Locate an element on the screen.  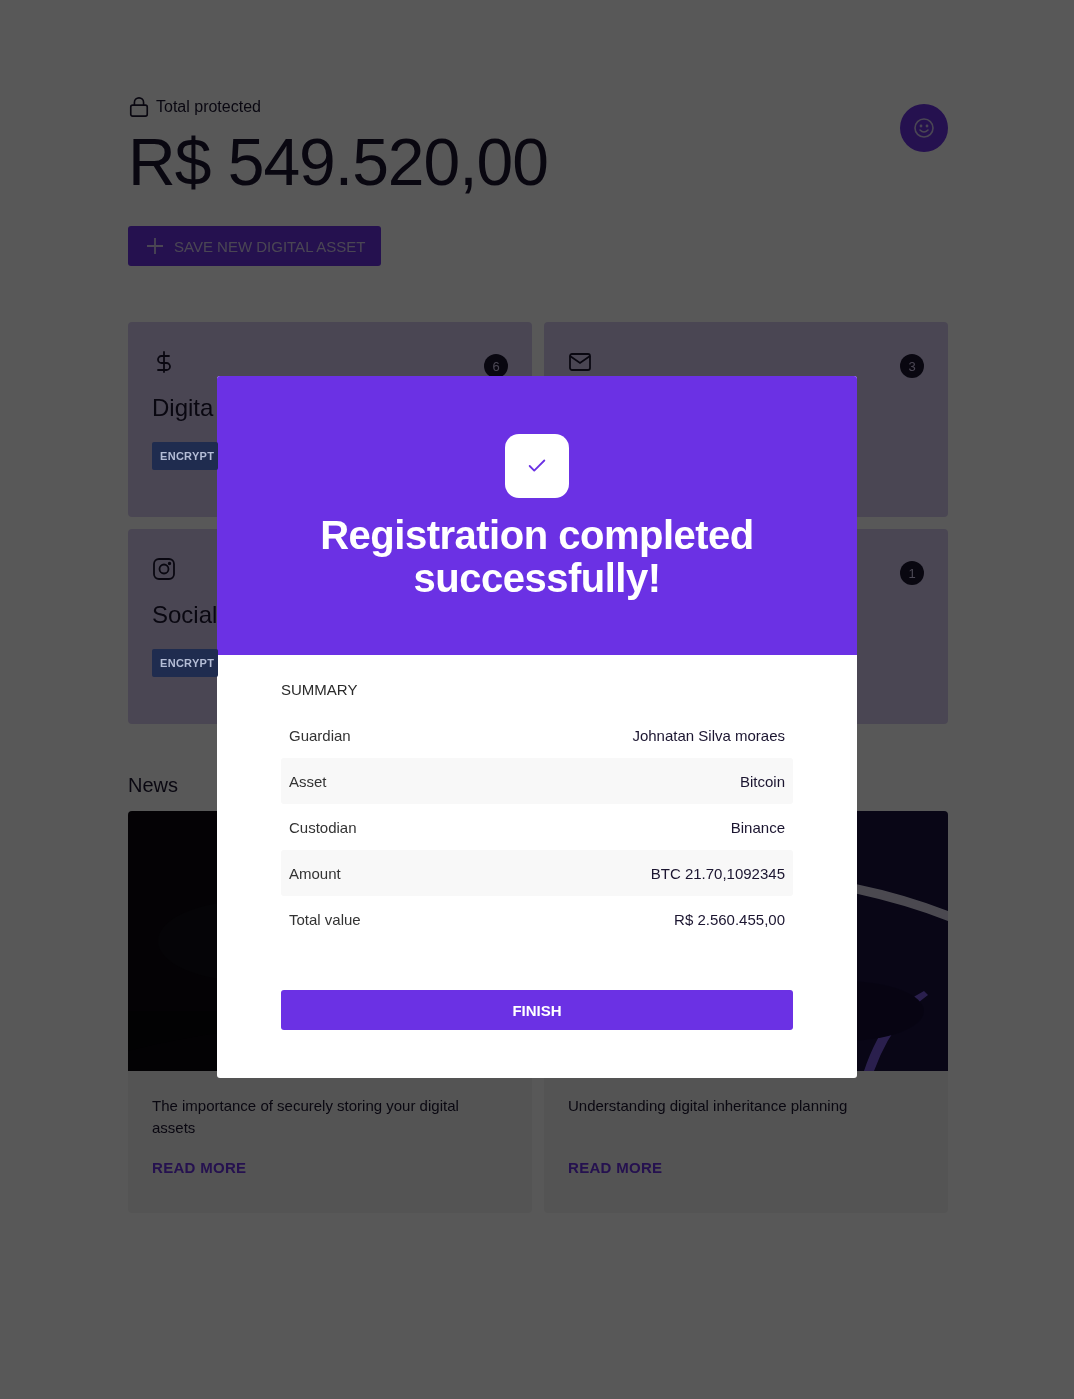
summary-value: Binance is located at coordinates (757, 827).